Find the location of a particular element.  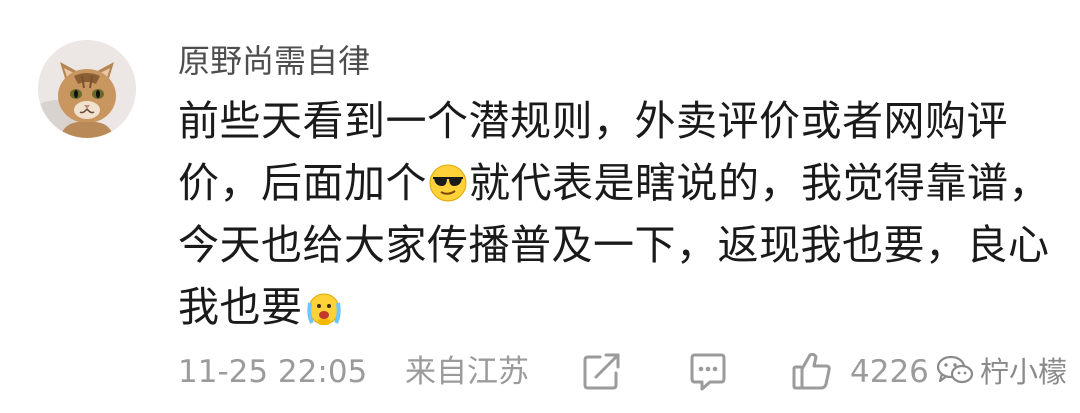

location: 来自江苏 is located at coordinates (467, 372).